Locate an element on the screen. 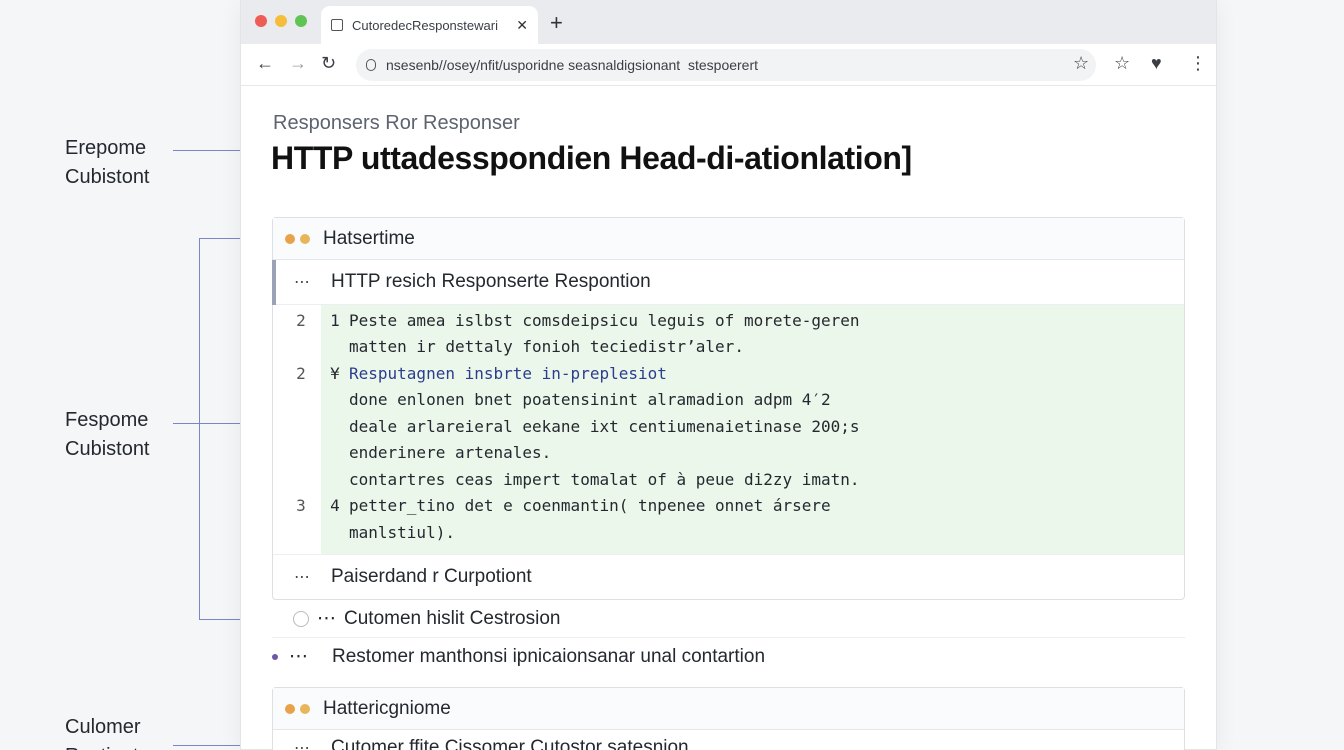 This screenshot has height=750, width=1344. tab-title: CutoredecResponstewari is located at coordinates (425, 25).